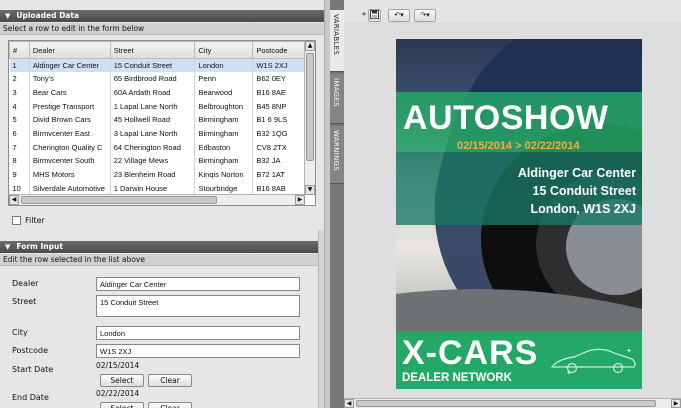  What do you see at coordinates (153, 160) in the screenshot?
I see `cell-street: 22 Village Mews` at bounding box center [153, 160].